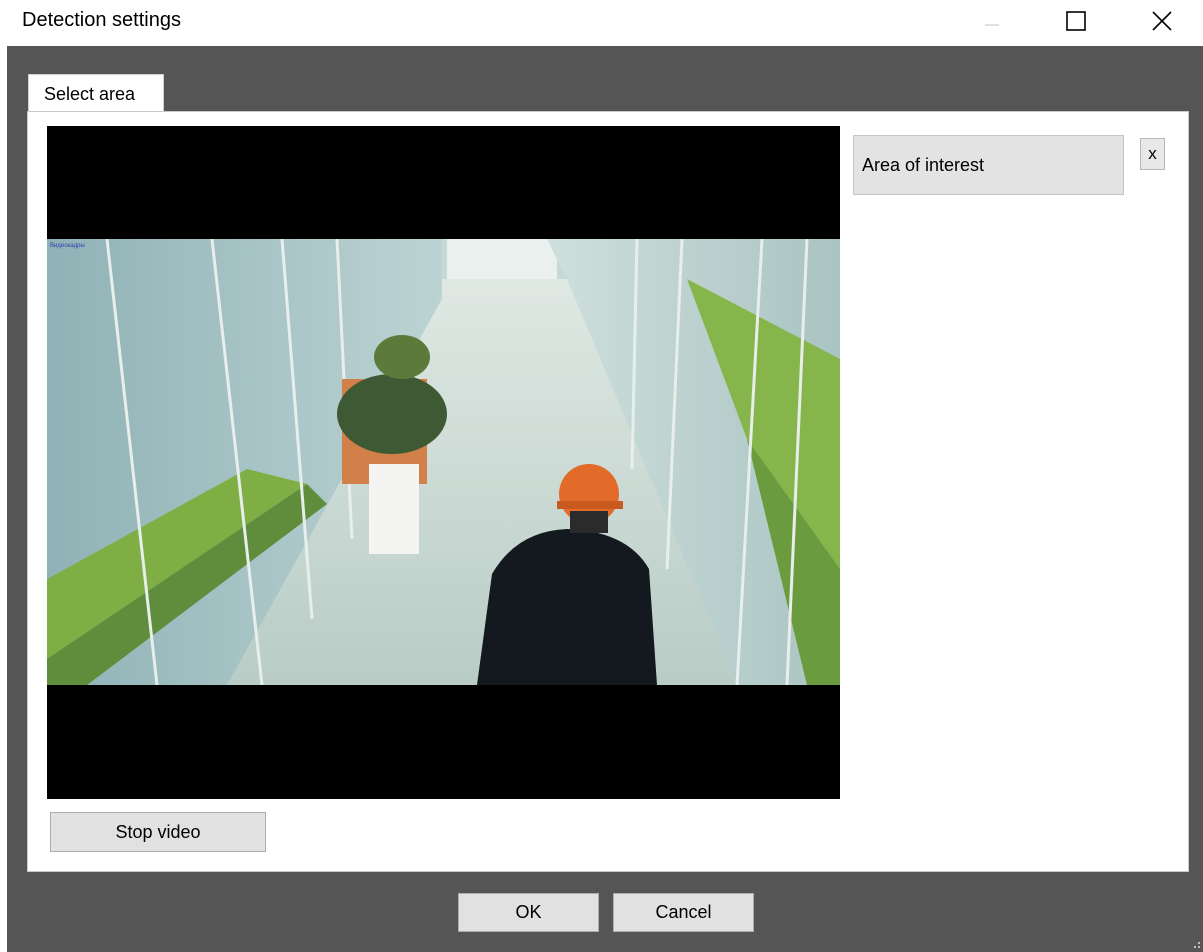  Describe the element at coordinates (1152, 154) in the screenshot. I see `remove-area-button: x` at that location.